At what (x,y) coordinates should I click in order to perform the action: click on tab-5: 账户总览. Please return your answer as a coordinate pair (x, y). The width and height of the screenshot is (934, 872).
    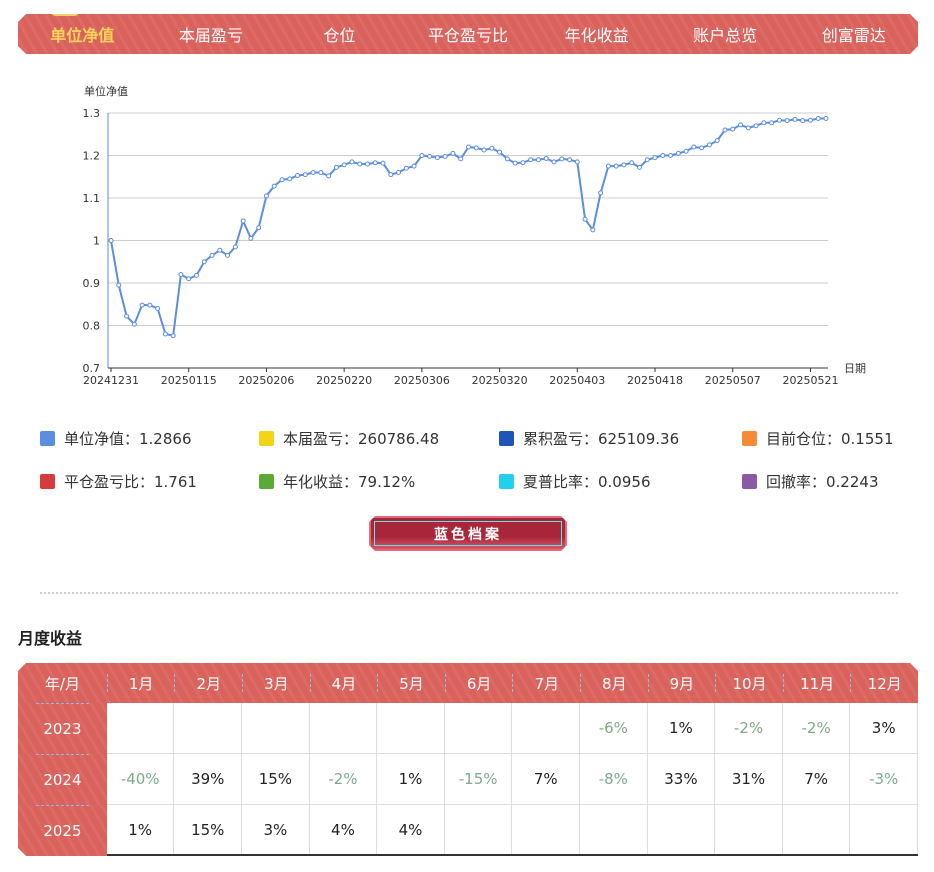
    Looking at the image, I should click on (725, 34).